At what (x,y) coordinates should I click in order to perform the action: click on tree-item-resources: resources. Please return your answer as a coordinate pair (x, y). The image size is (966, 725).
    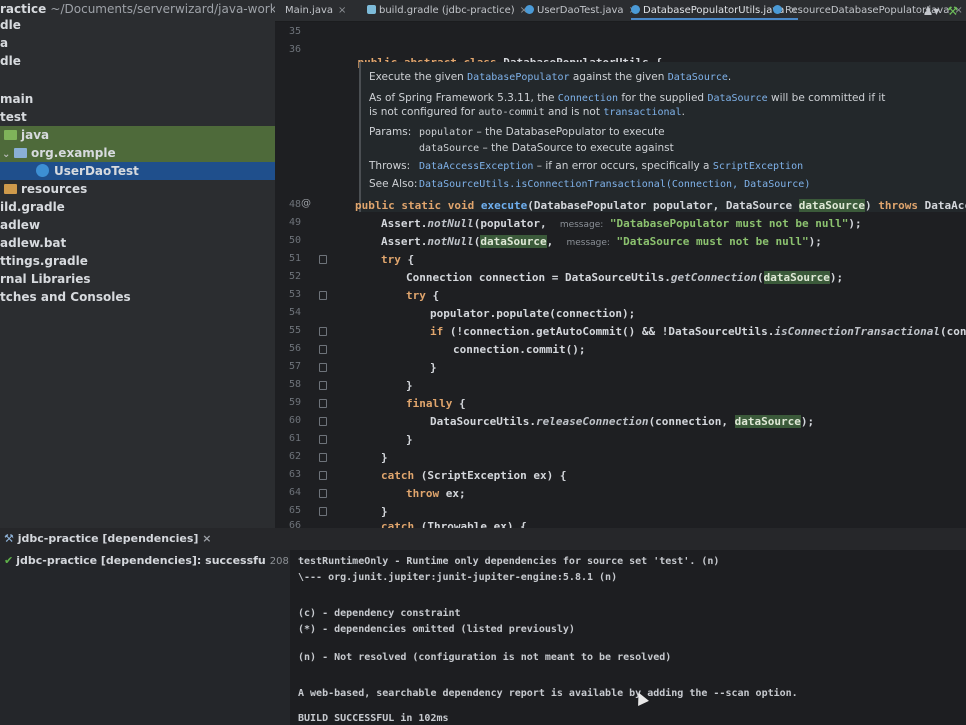
    Looking at the image, I should click on (43, 189).